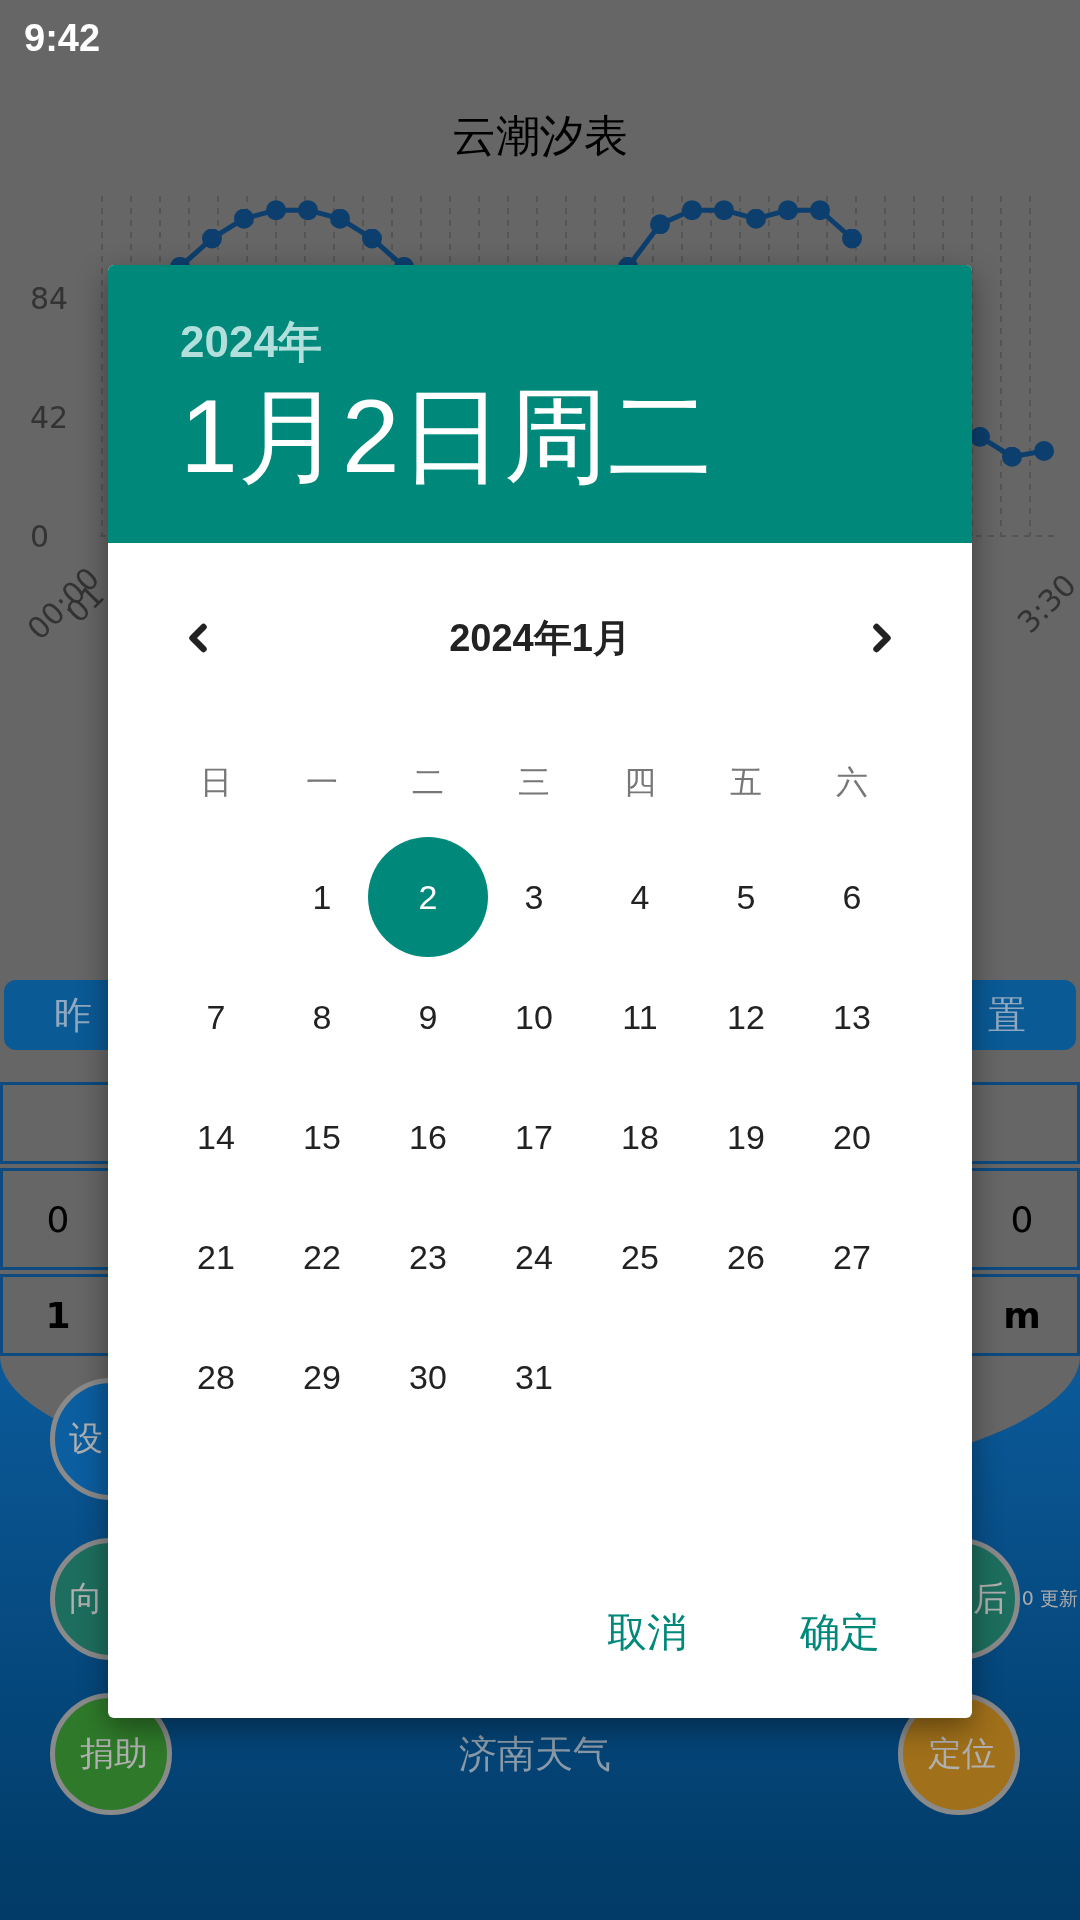 The height and width of the screenshot is (1920, 1080). I want to click on update-note: 0 更新, so click(1049, 1598).